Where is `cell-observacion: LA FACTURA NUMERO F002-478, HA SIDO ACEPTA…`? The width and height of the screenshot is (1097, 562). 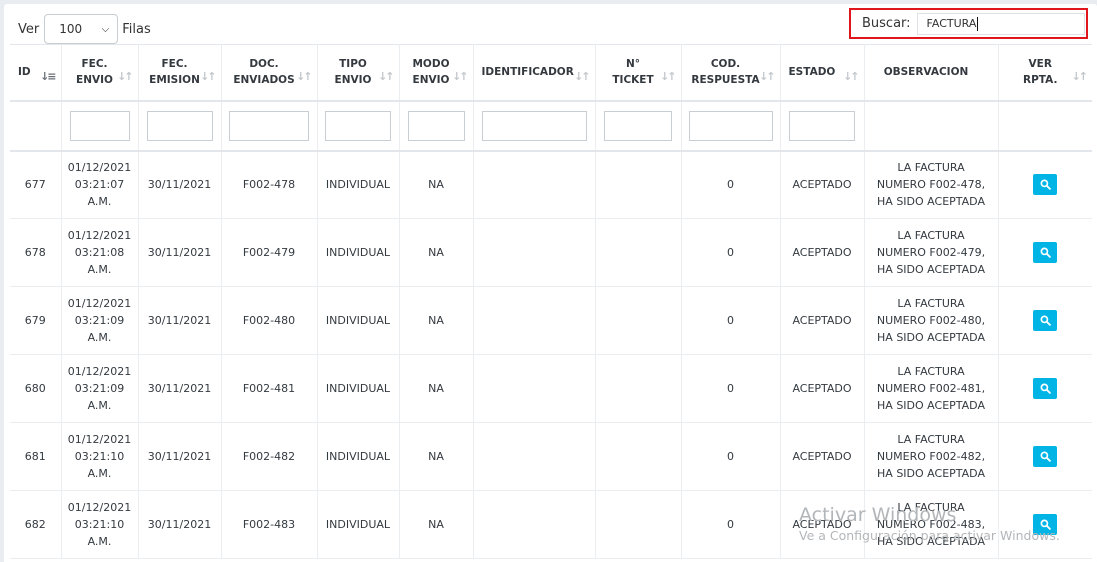 cell-observacion: LA FACTURA NUMERO F002-478, HA SIDO ACEPTA… is located at coordinates (931, 184).